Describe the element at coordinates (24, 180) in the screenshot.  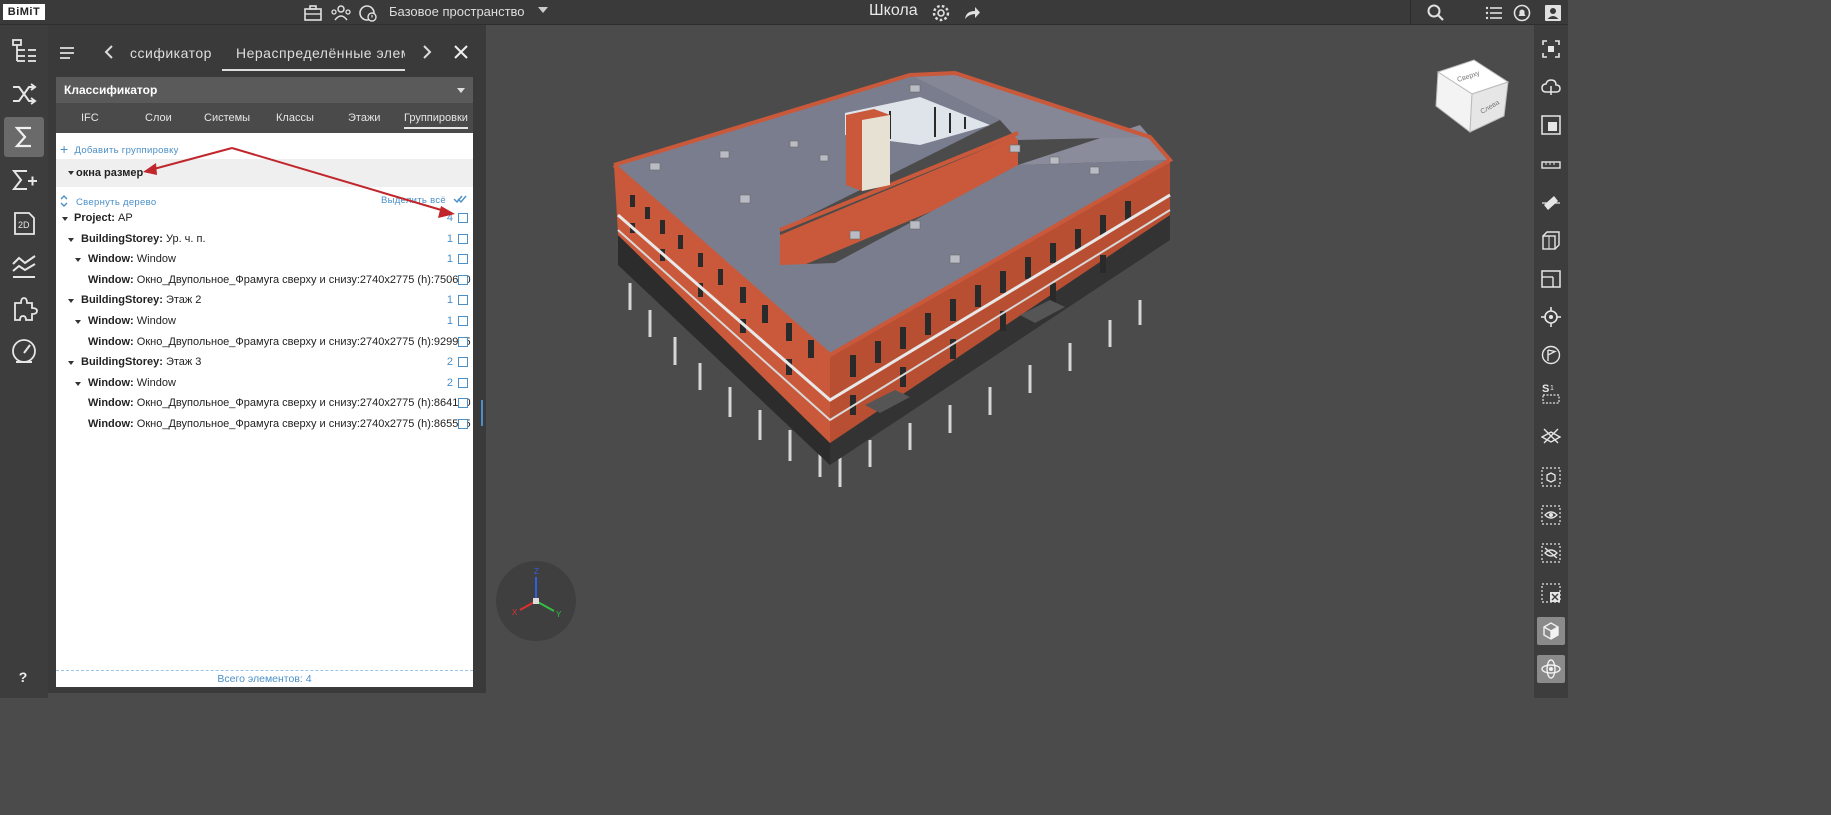
I see `sigma-plus-icon` at that location.